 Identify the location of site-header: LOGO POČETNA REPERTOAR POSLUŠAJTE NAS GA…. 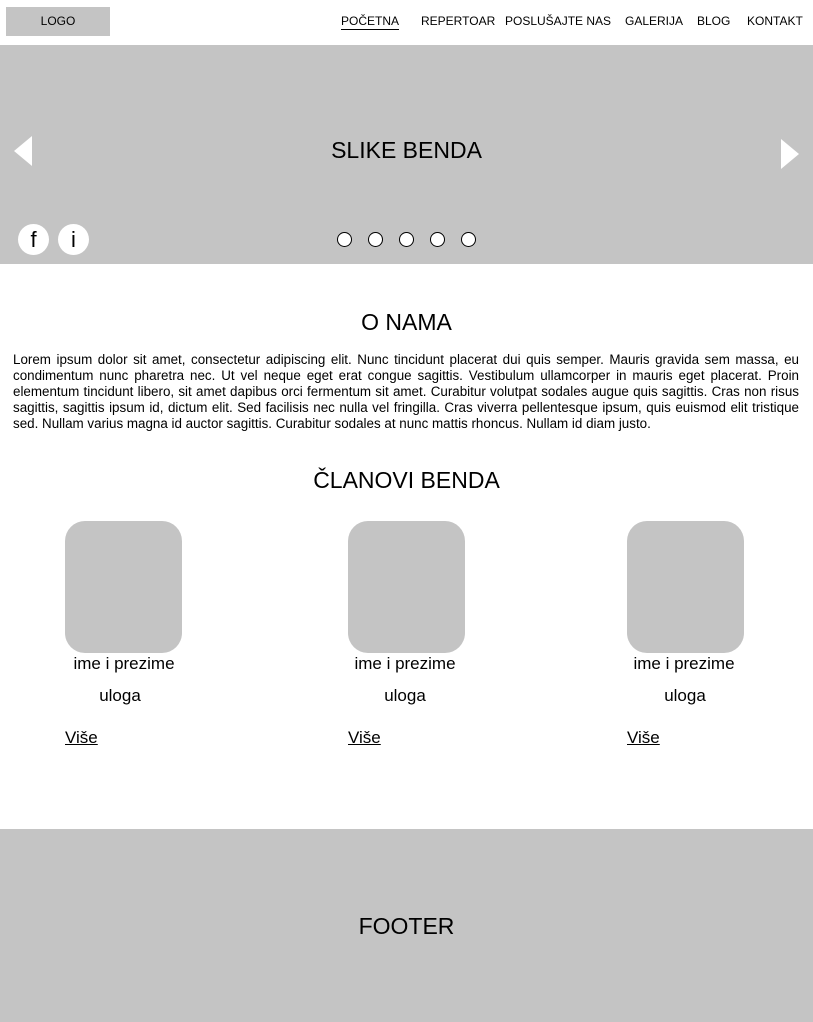
(406, 22).